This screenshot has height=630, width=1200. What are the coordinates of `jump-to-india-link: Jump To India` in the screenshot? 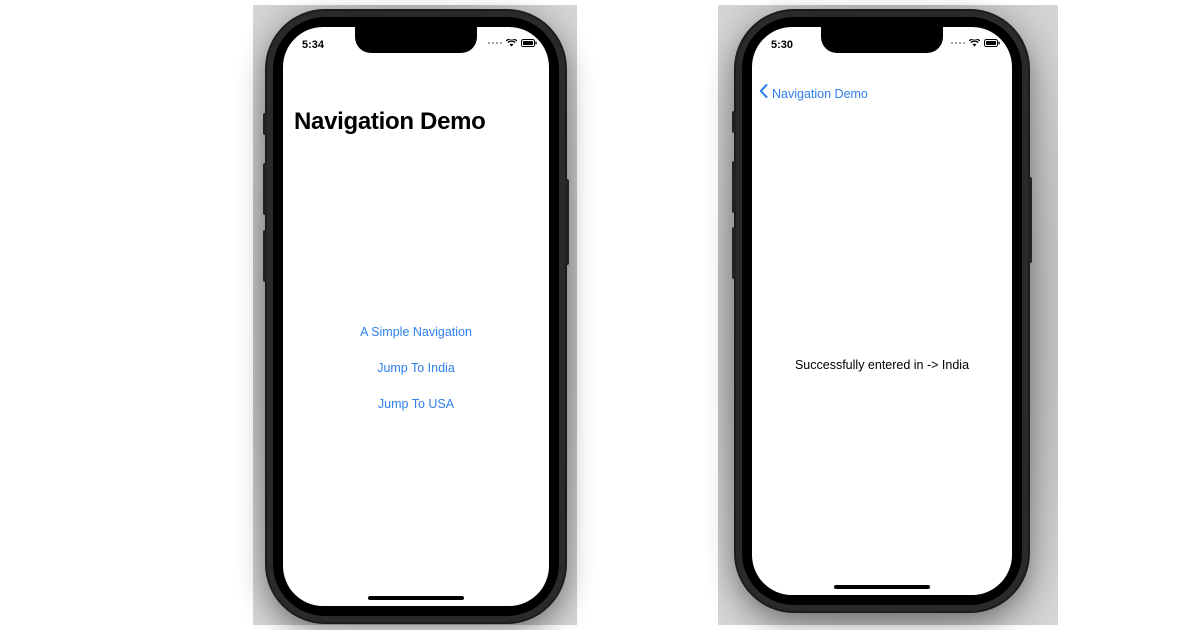 It's located at (416, 377).